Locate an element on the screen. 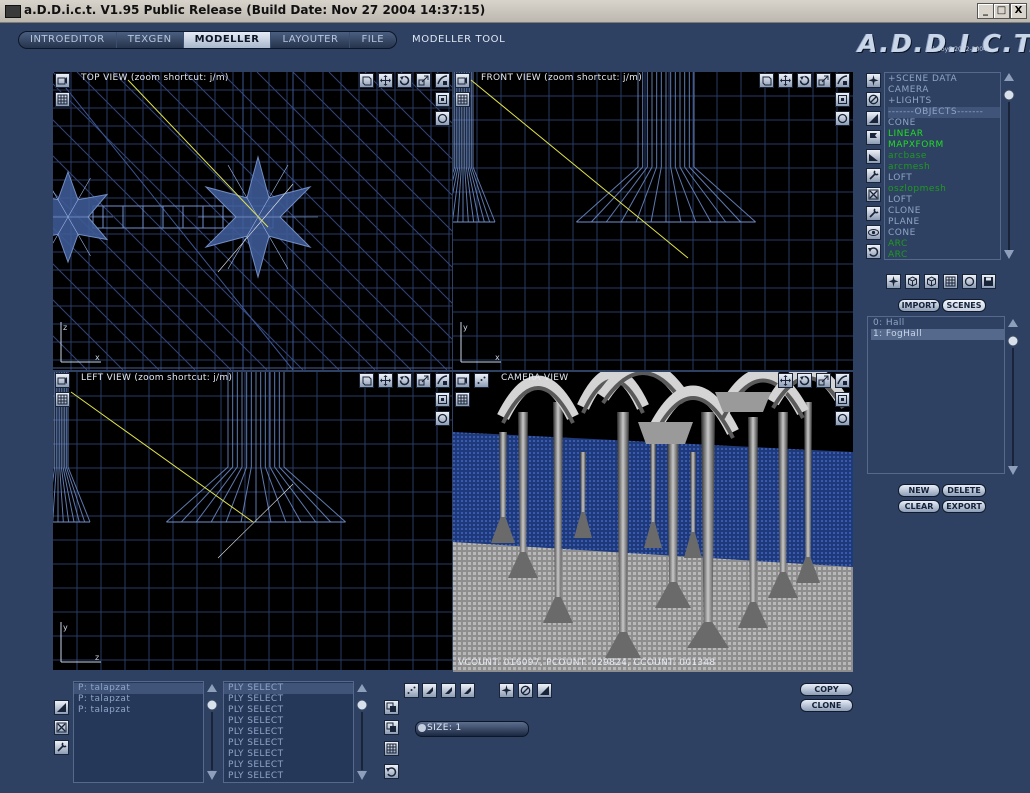 The height and width of the screenshot is (793, 1030). object-list-item: arcmesh is located at coordinates (944, 167).